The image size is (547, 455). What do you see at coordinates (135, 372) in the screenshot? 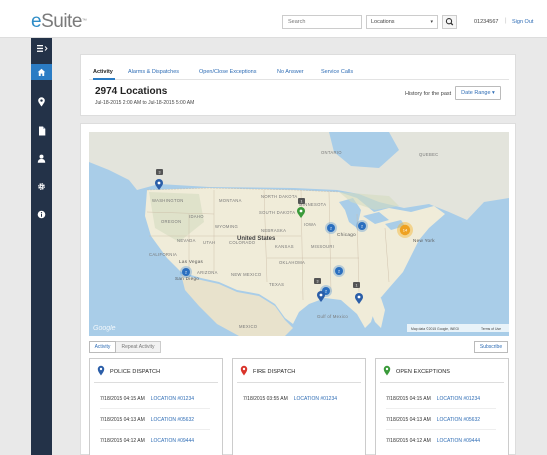
I see `card-title: POLICE DISPATCH` at bounding box center [135, 372].